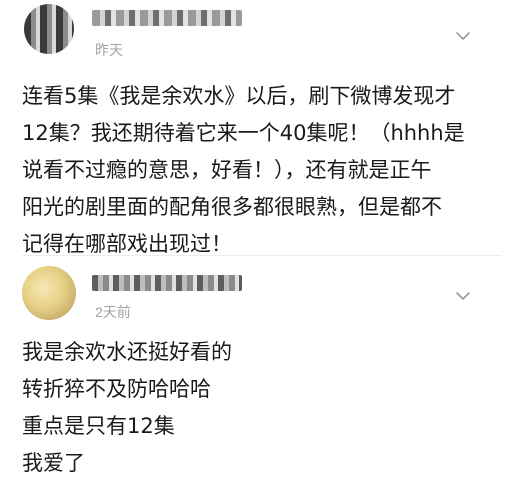  I want to click on username-blurred, so click(167, 283).